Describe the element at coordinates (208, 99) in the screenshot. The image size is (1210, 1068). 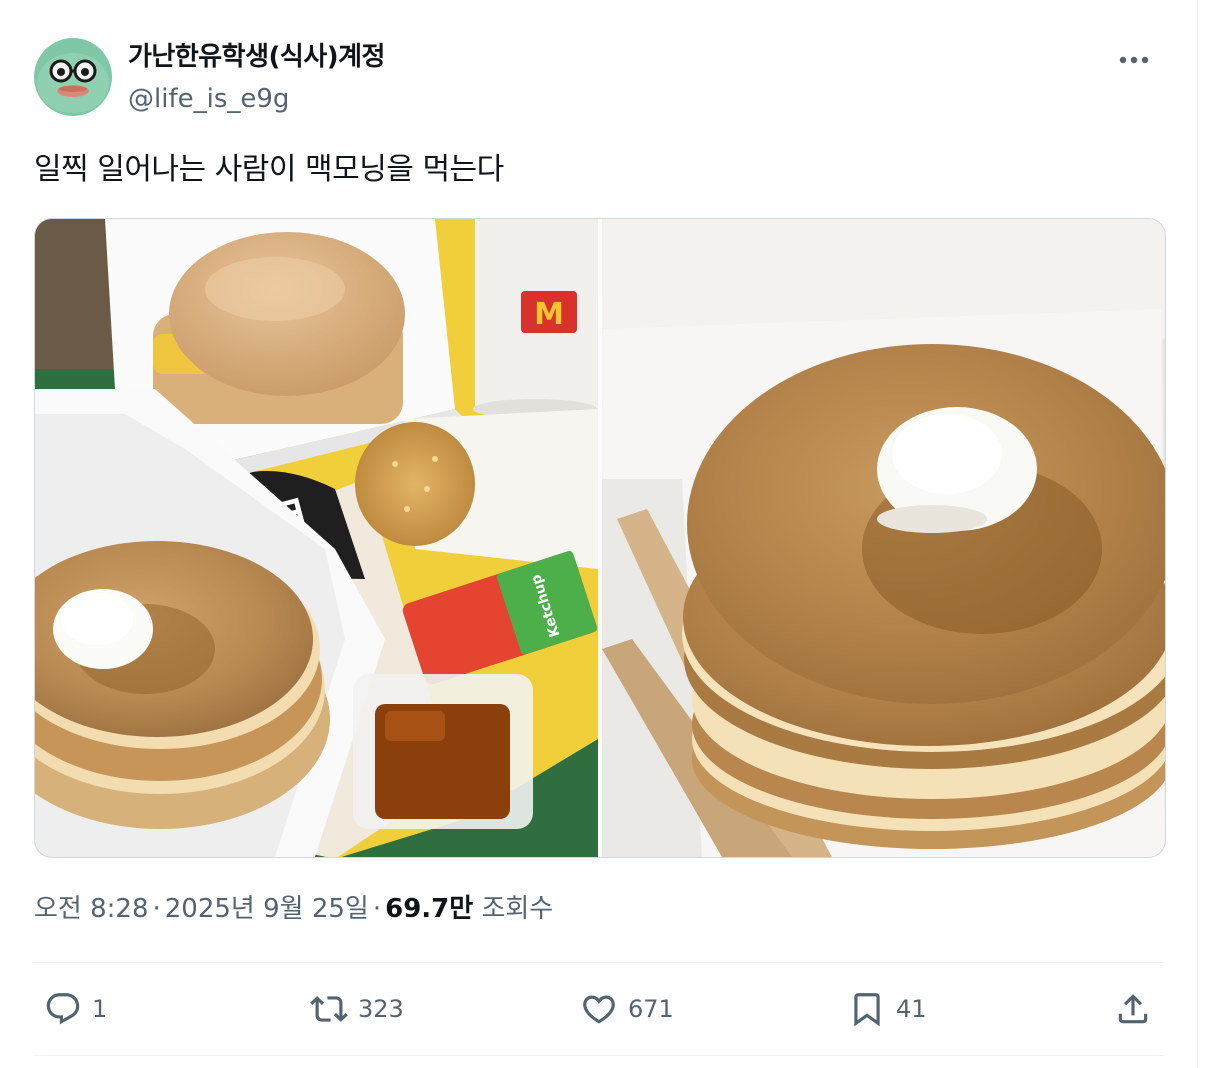
I see `user-handle: @life_is_e9g` at that location.